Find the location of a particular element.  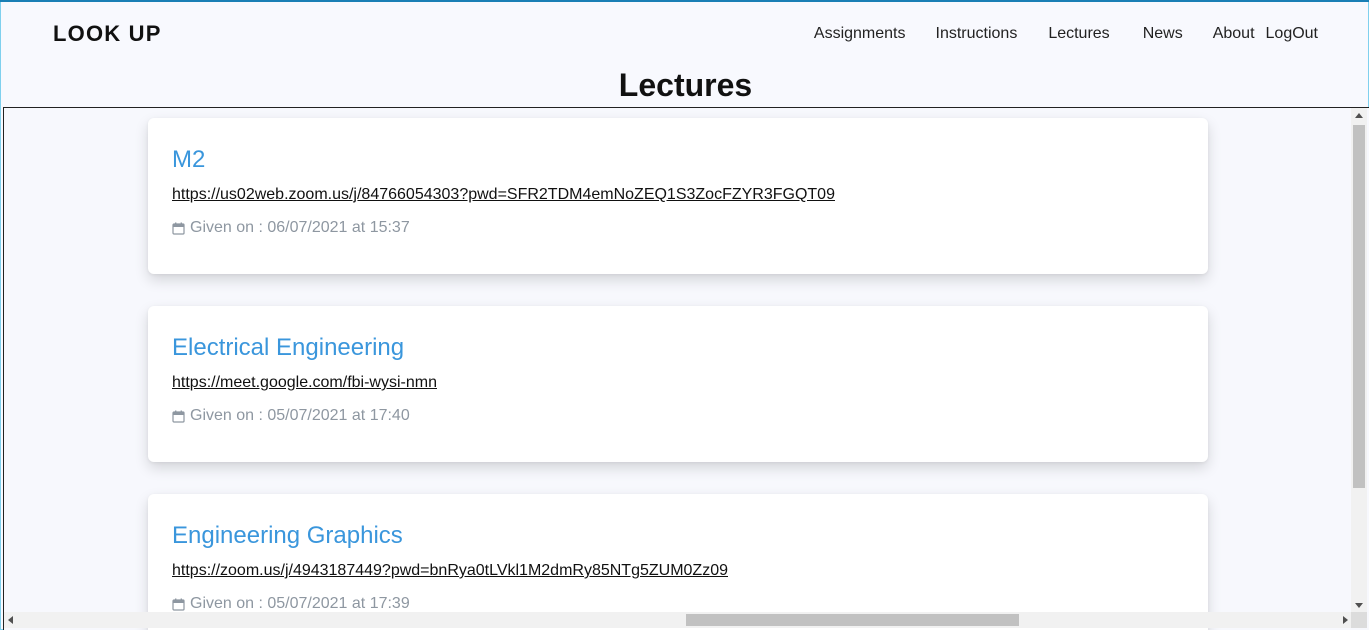

scroll-right-arrow-icon is located at coordinates (1345, 620).